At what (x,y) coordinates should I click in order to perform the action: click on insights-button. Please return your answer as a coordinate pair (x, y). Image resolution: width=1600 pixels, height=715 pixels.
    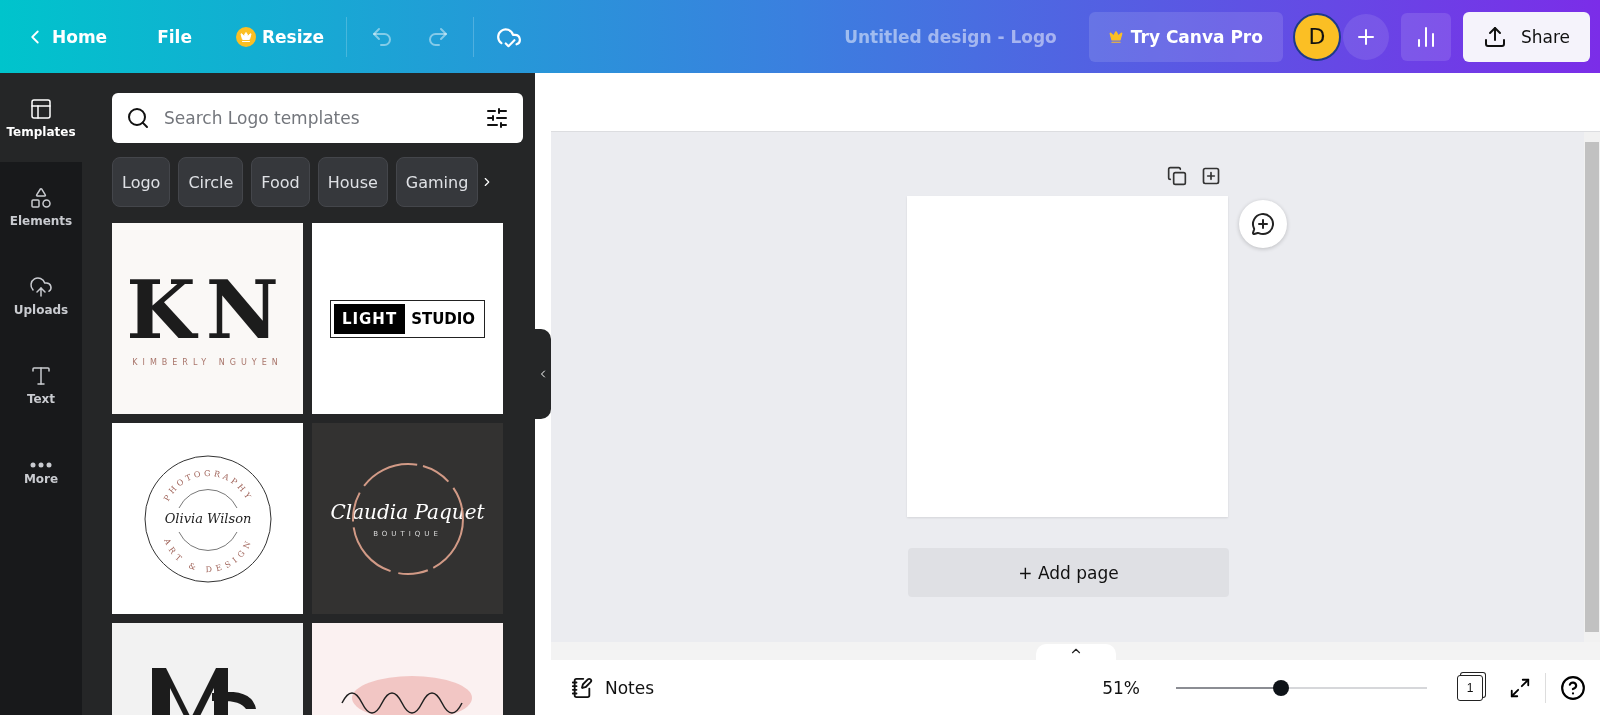
    Looking at the image, I should click on (1425, 36).